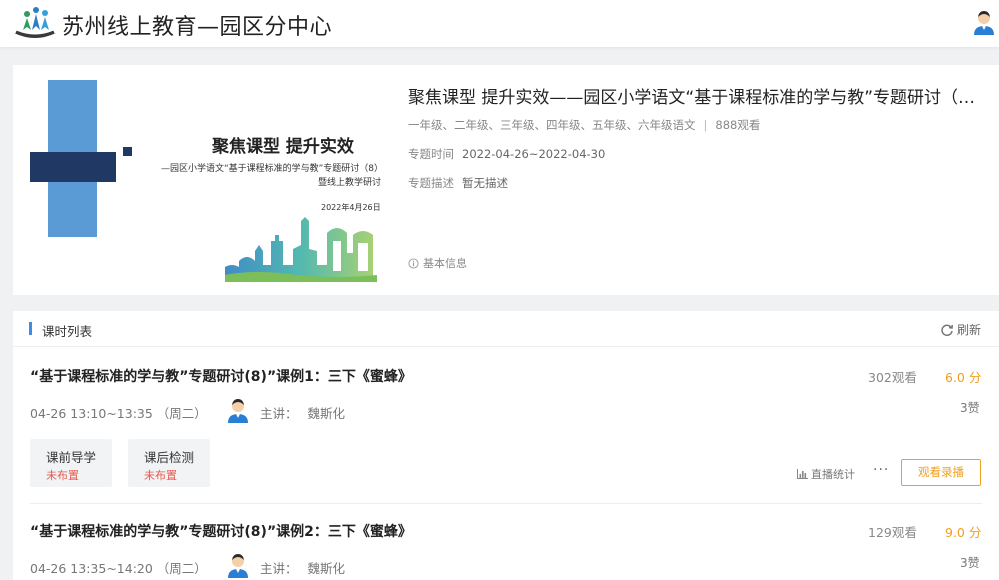  I want to click on lesson-views: 129观看, so click(892, 532).